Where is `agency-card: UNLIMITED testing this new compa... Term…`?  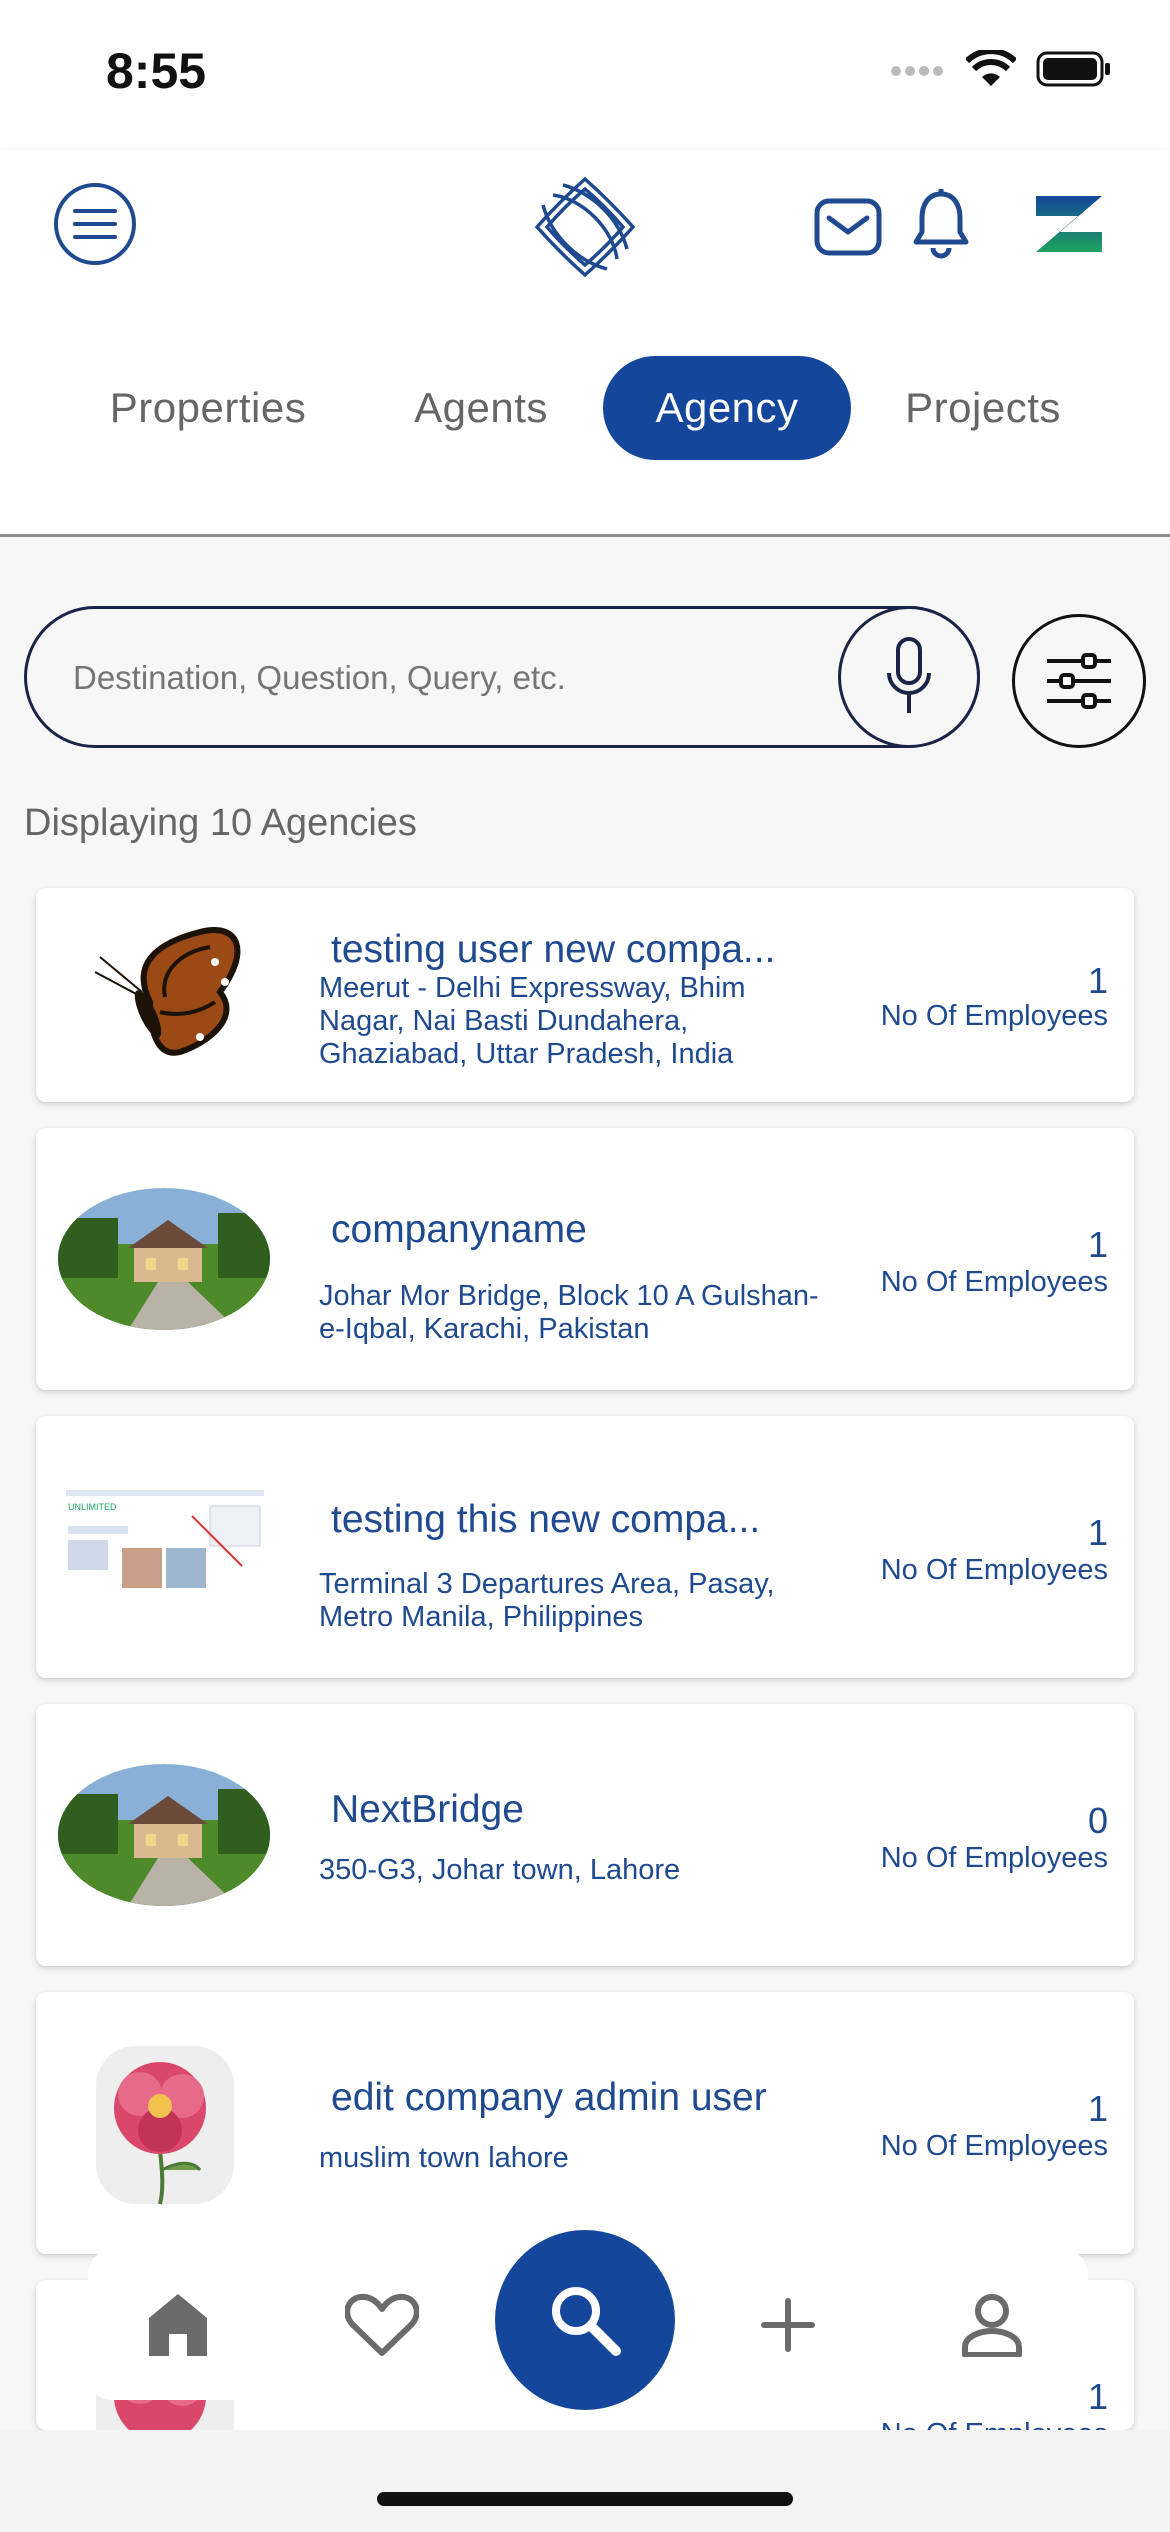
agency-card: UNLIMITED testing this new compa... Term… is located at coordinates (585, 1547).